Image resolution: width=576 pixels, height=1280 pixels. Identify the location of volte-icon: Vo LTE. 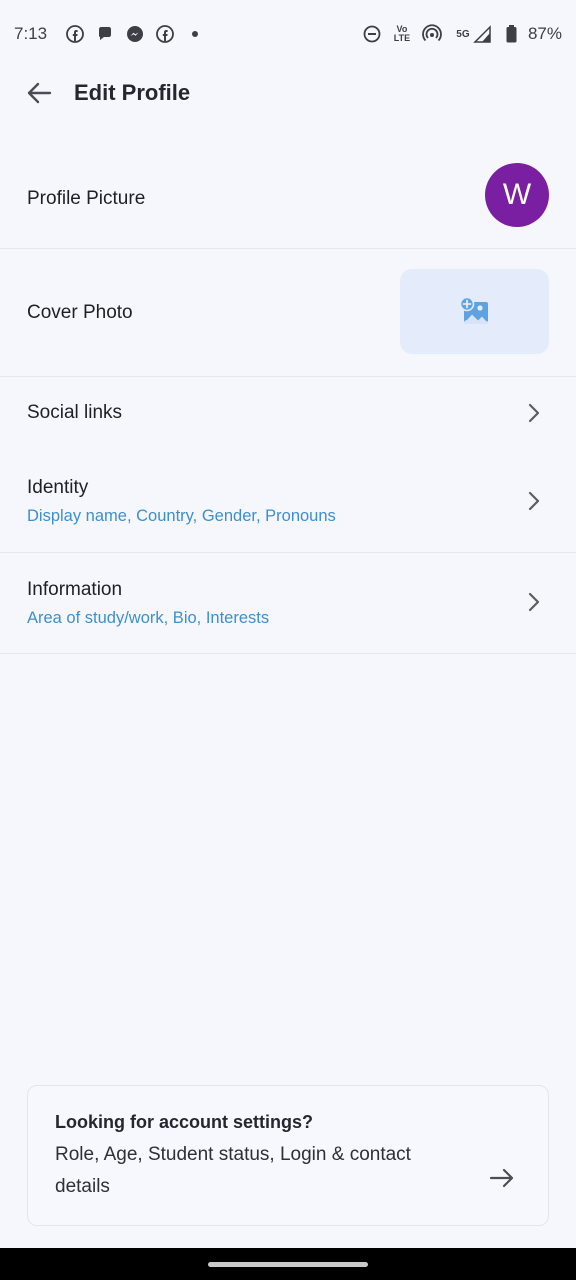
(402, 33).